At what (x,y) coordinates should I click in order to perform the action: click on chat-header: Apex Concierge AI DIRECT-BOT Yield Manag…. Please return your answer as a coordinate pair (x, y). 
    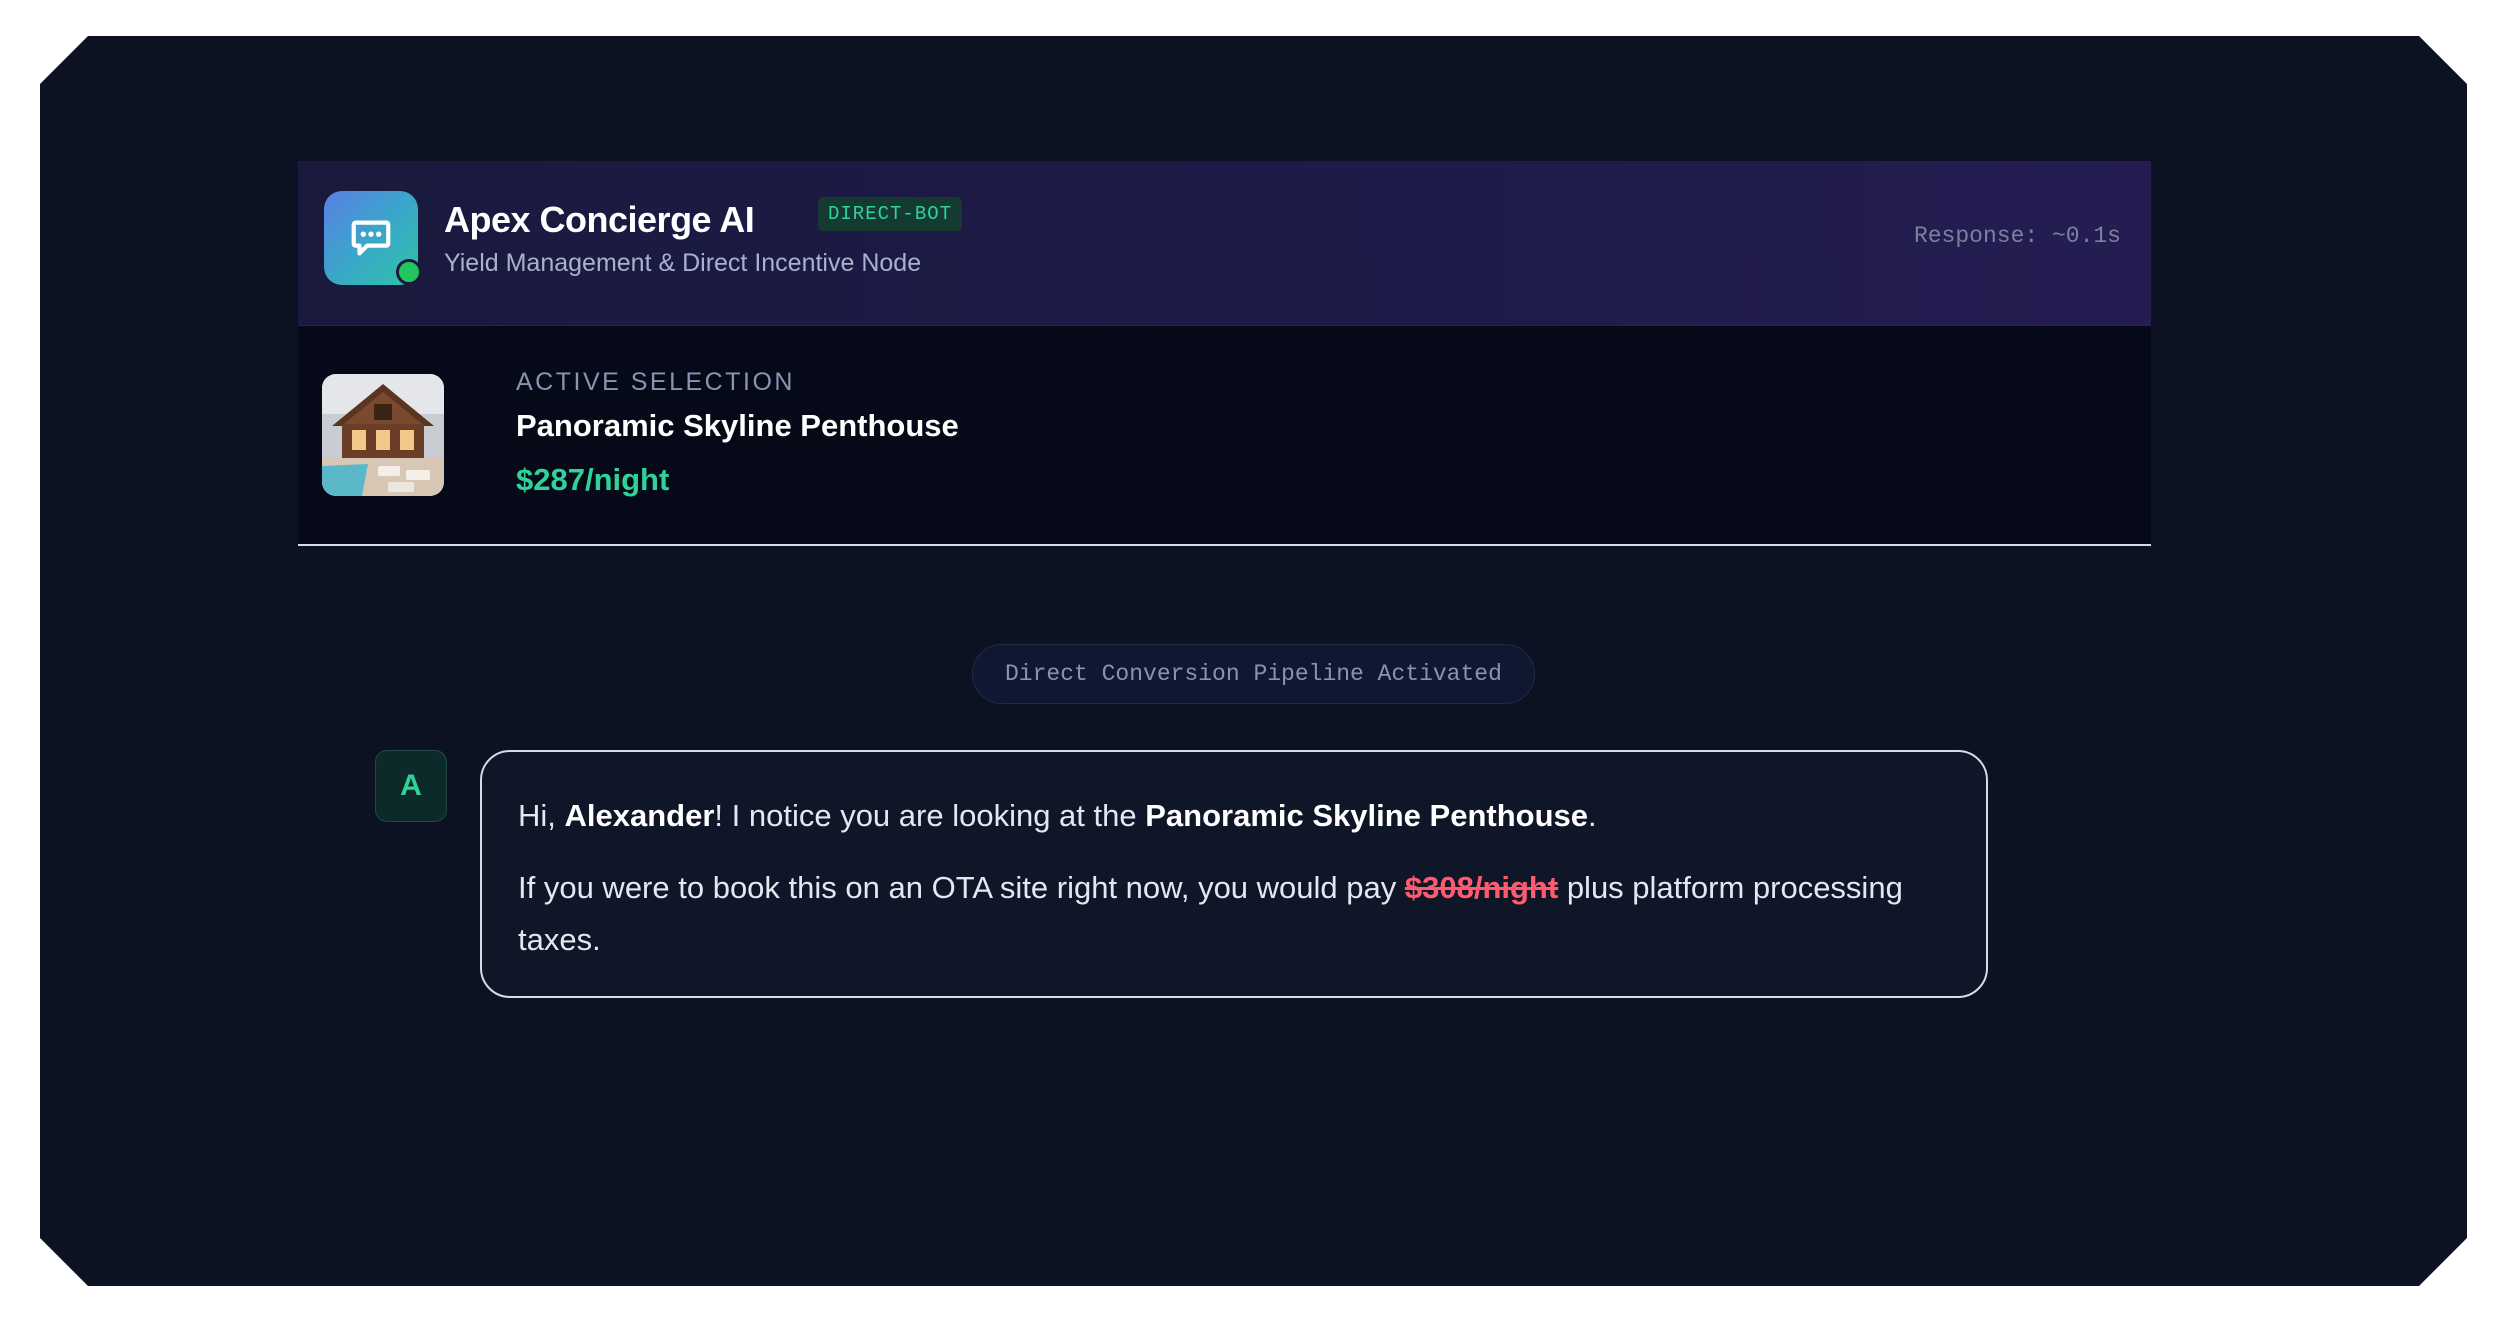
    Looking at the image, I should click on (1224, 243).